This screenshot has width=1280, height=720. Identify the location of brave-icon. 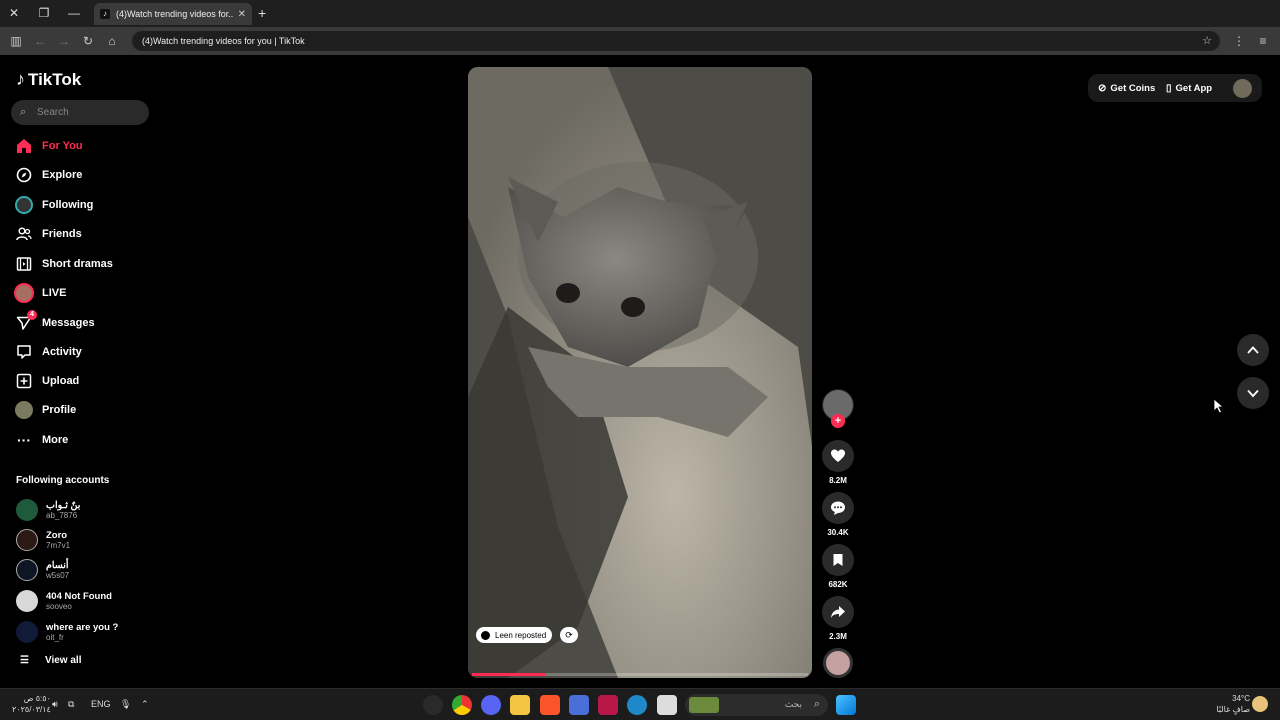
(550, 705).